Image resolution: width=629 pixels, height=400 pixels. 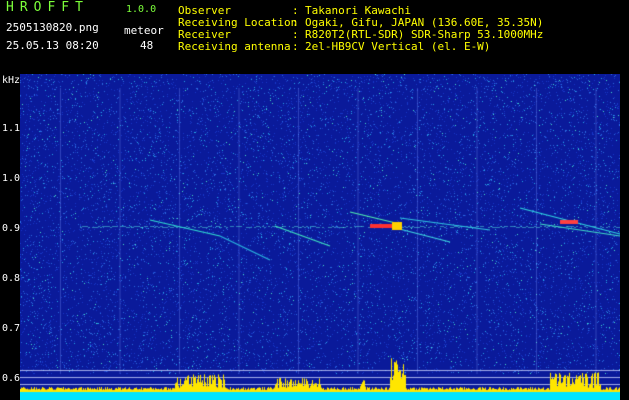 What do you see at coordinates (47, 7) in the screenshot?
I see `app-name: HROFFT` at bounding box center [47, 7].